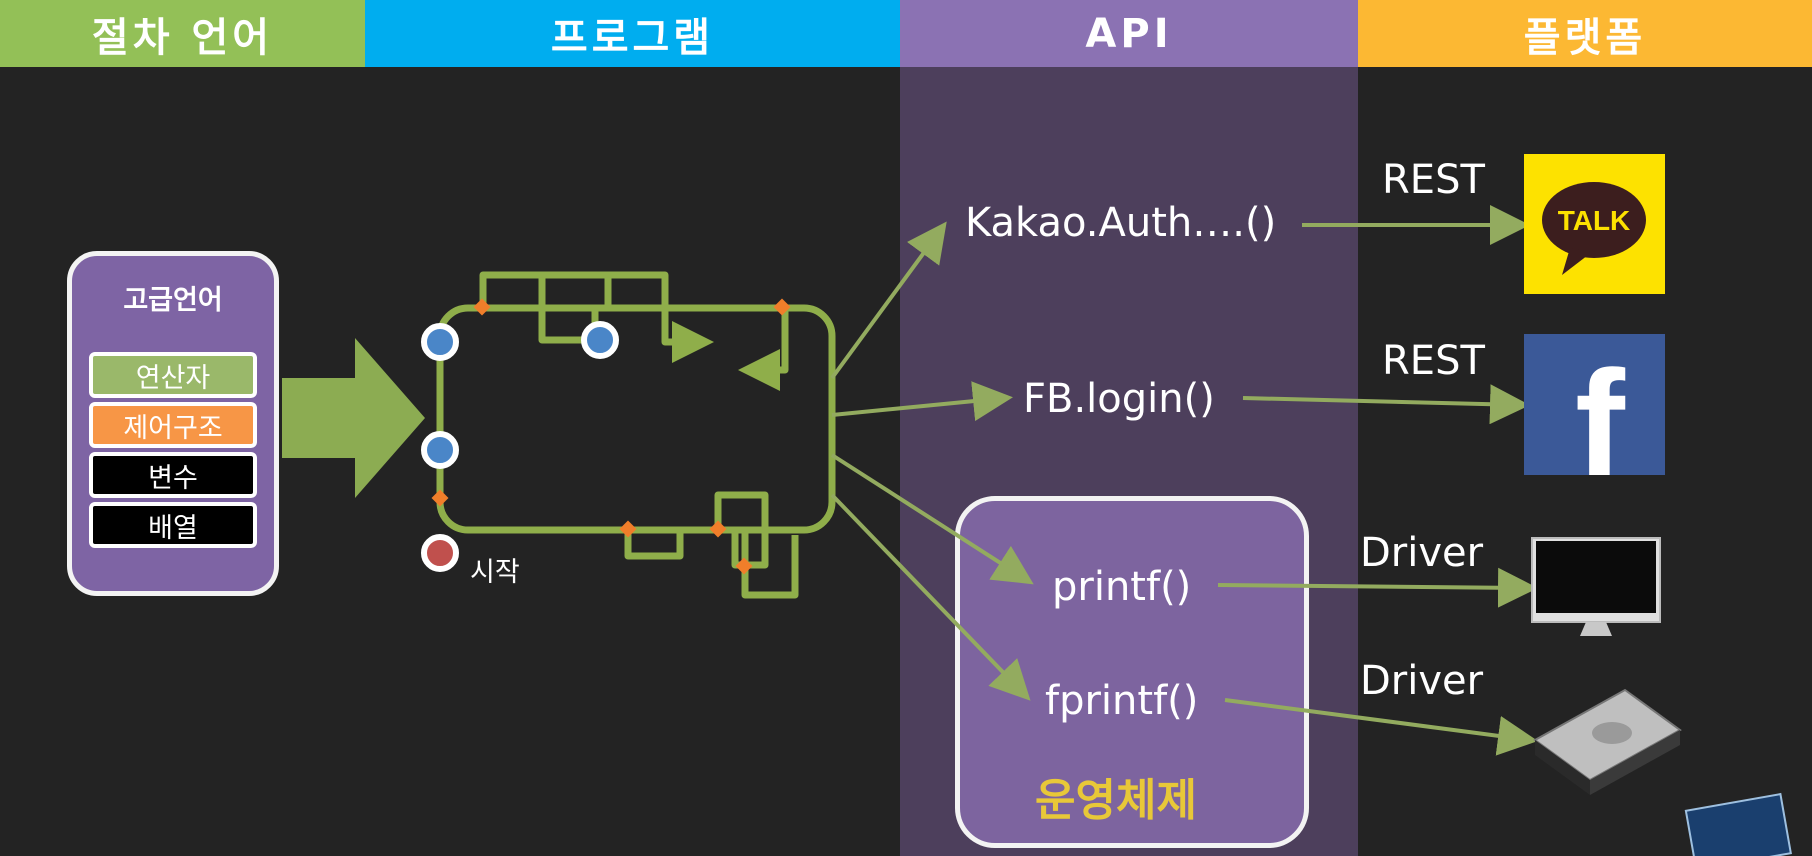  Describe the element at coordinates (1422, 681) in the screenshot. I see `connection-driver-2: Driver` at that location.